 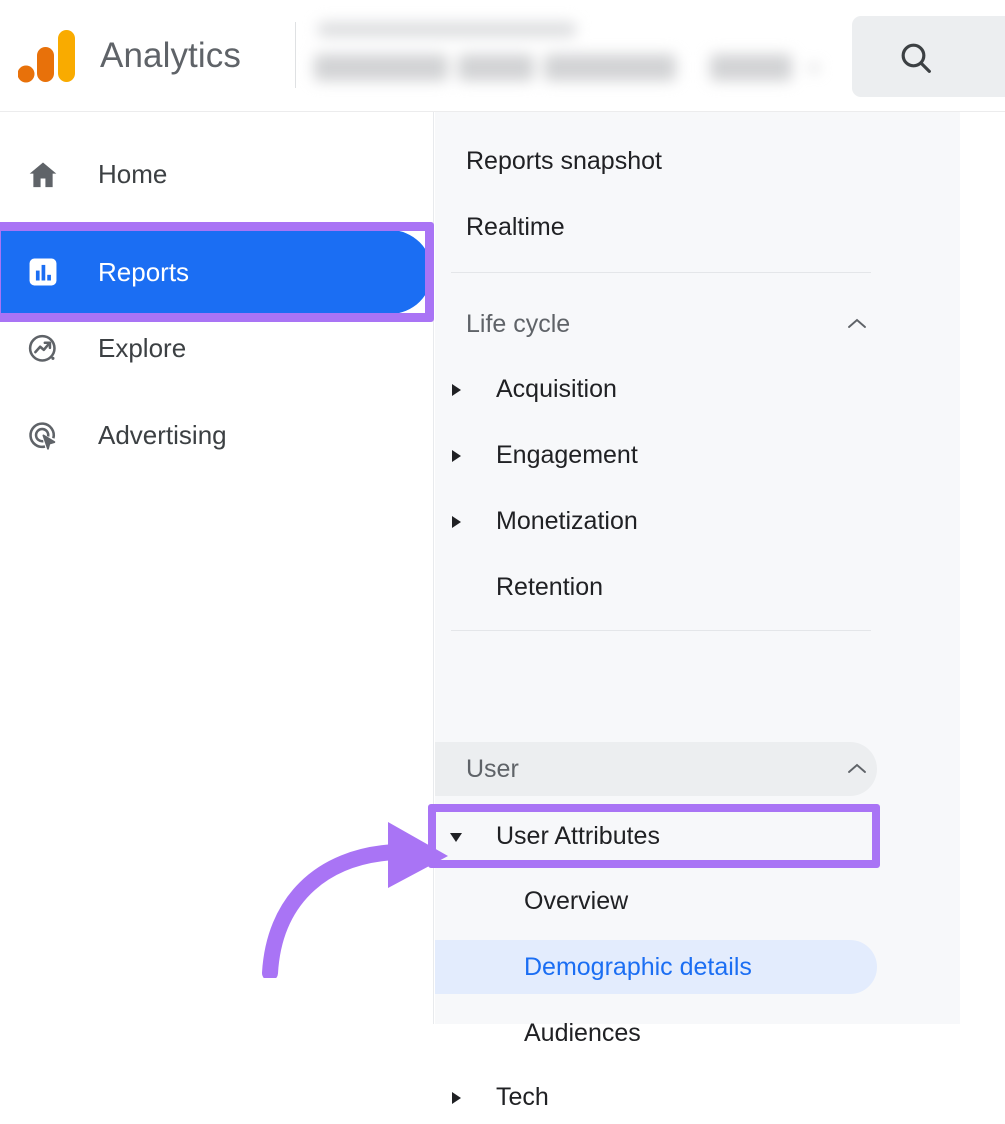 What do you see at coordinates (567, 455) in the screenshot?
I see `nav-label: Engagement` at bounding box center [567, 455].